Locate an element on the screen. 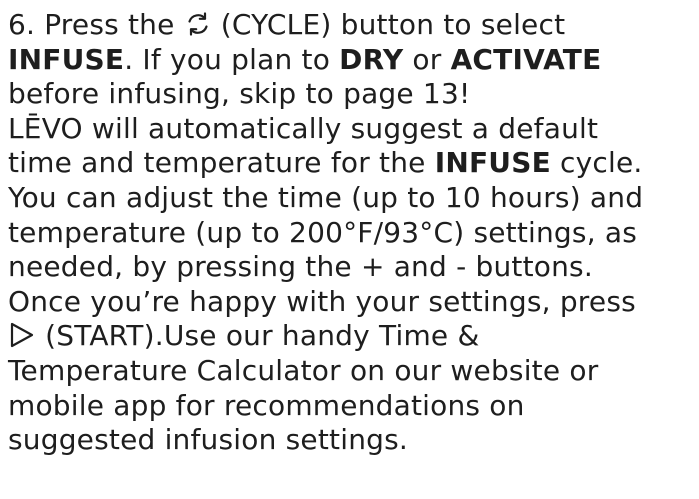 This screenshot has width=699, height=499. line-13: suggested infusion settings. is located at coordinates (208, 440).